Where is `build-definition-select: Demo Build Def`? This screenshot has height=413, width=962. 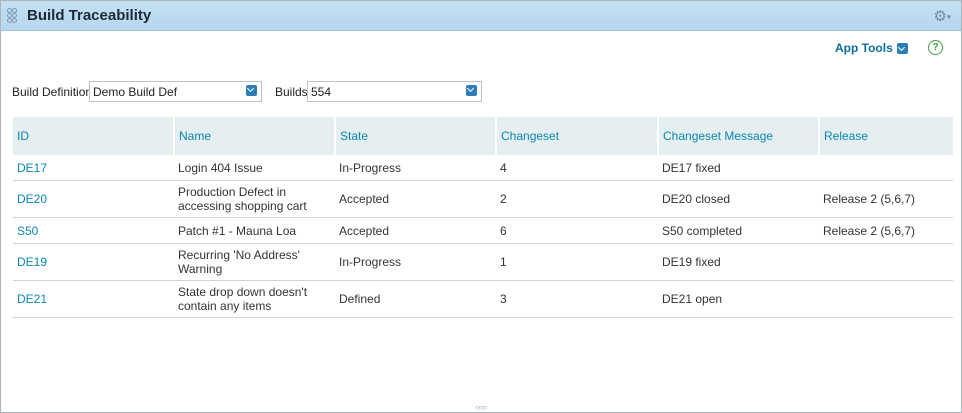
build-definition-select: Demo Build Def is located at coordinates (175, 91).